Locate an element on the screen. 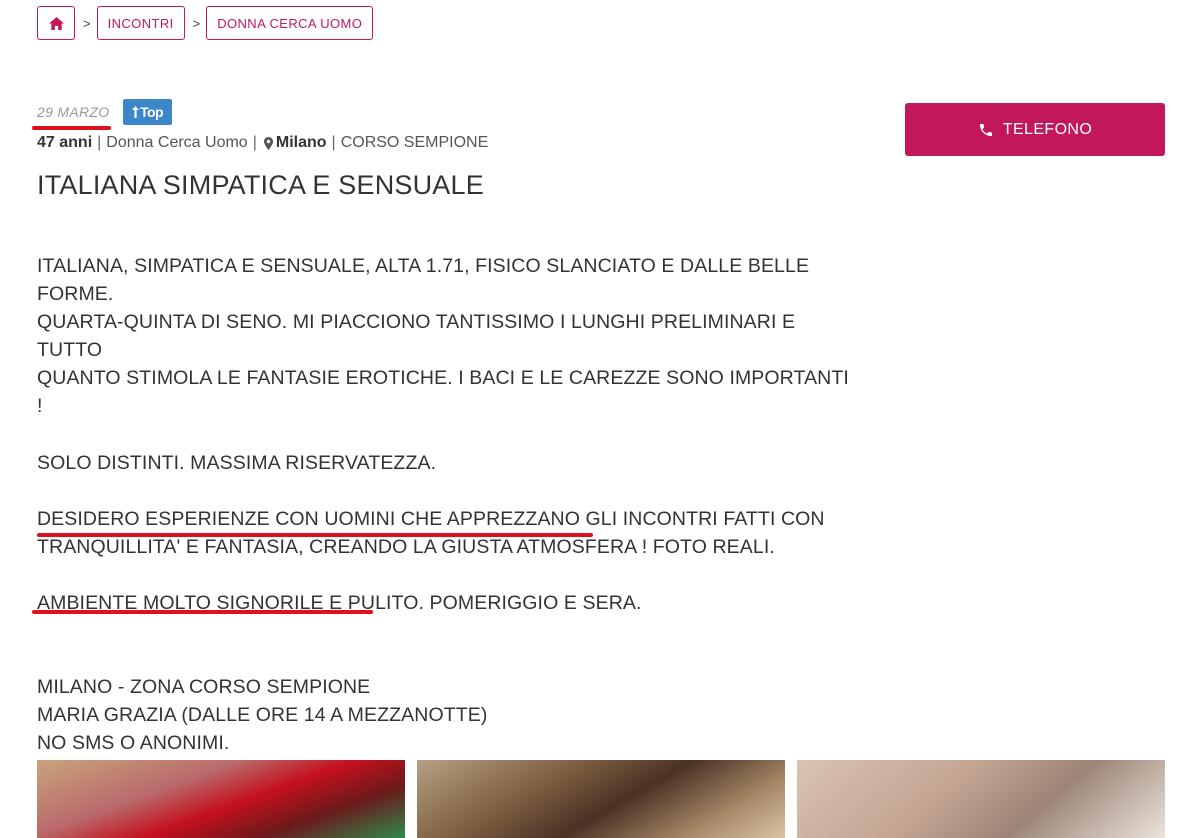 The height and width of the screenshot is (838, 1200). telefono-button-label: TELEFONO is located at coordinates (1047, 129).